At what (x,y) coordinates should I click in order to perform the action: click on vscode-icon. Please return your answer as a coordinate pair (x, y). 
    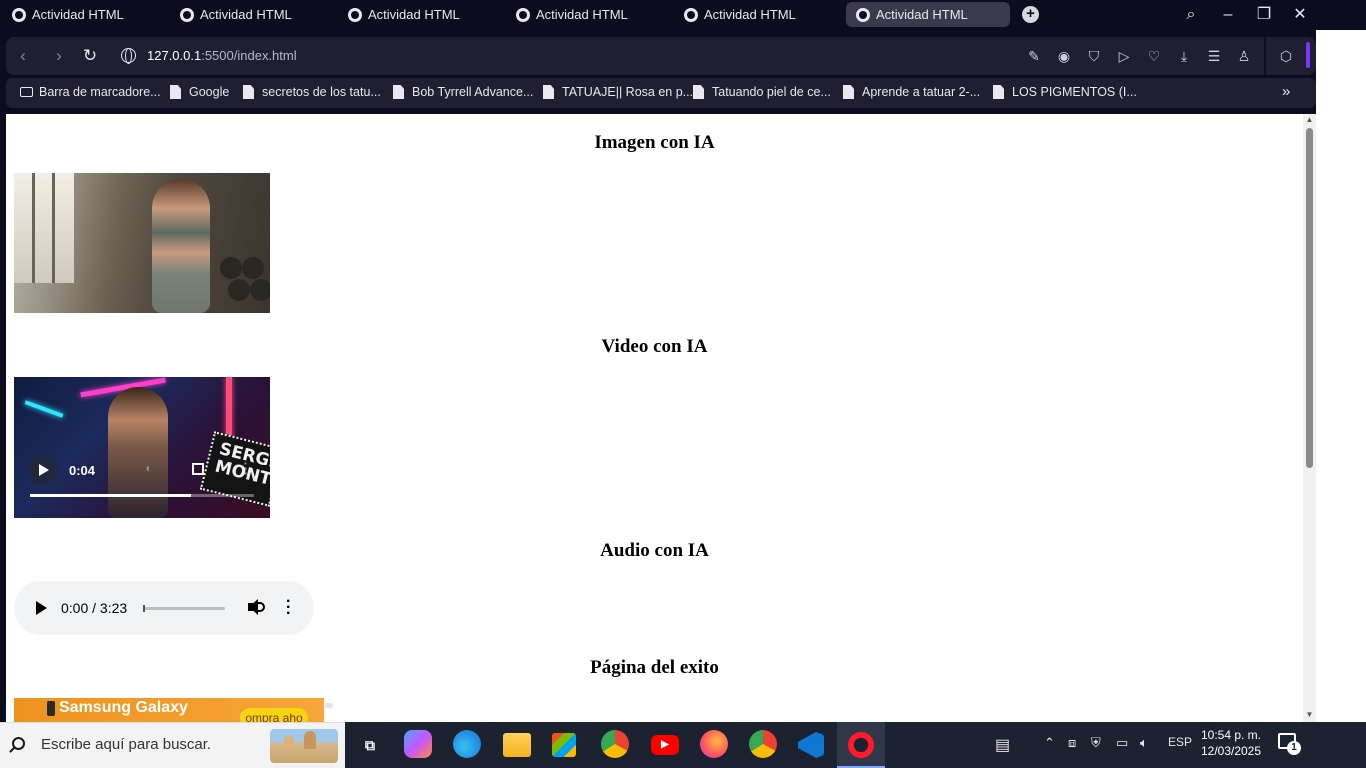
    Looking at the image, I should click on (811, 745).